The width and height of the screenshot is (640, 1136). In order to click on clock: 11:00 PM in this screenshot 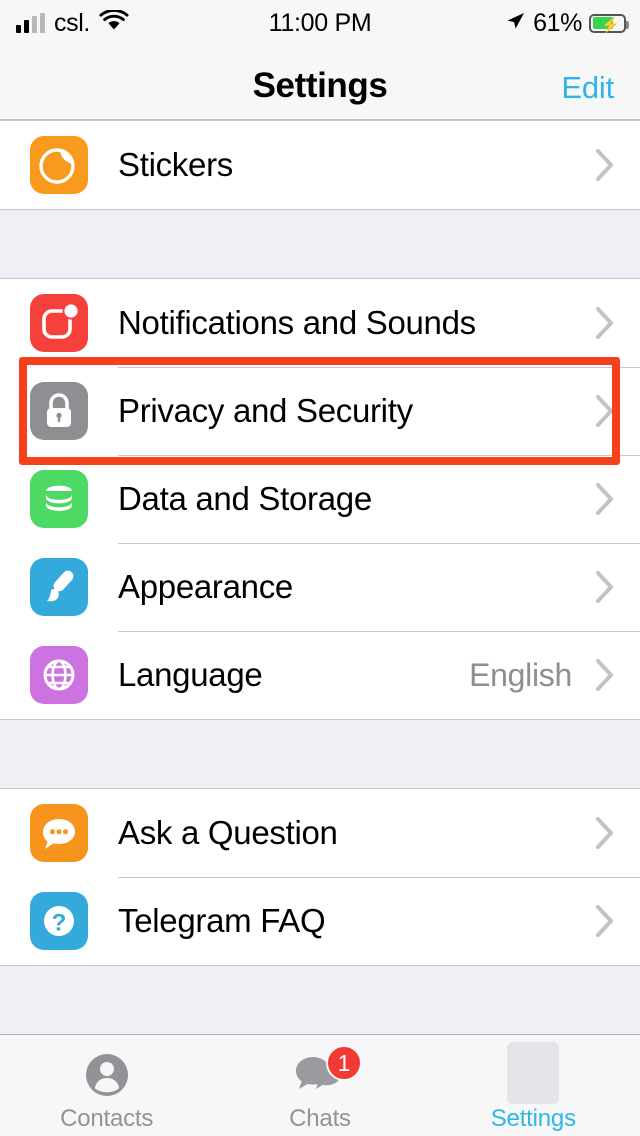, I will do `click(320, 22)`.